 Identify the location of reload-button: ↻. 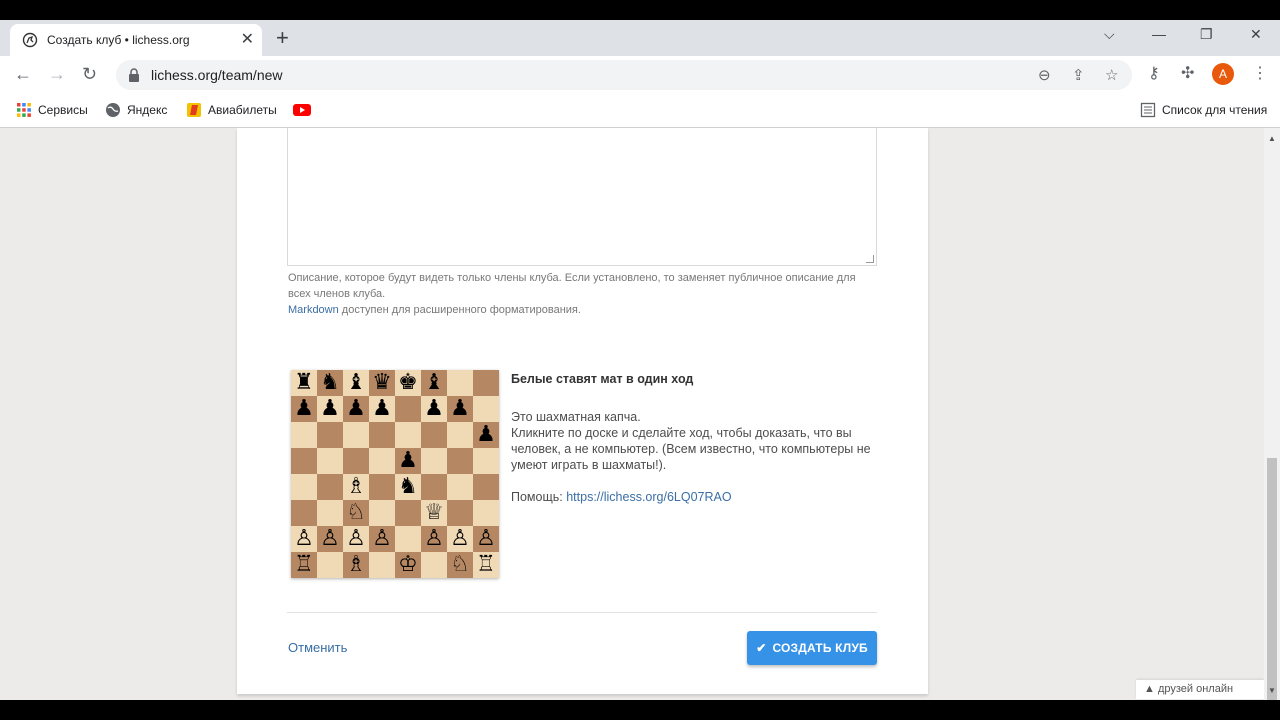
(89, 74).